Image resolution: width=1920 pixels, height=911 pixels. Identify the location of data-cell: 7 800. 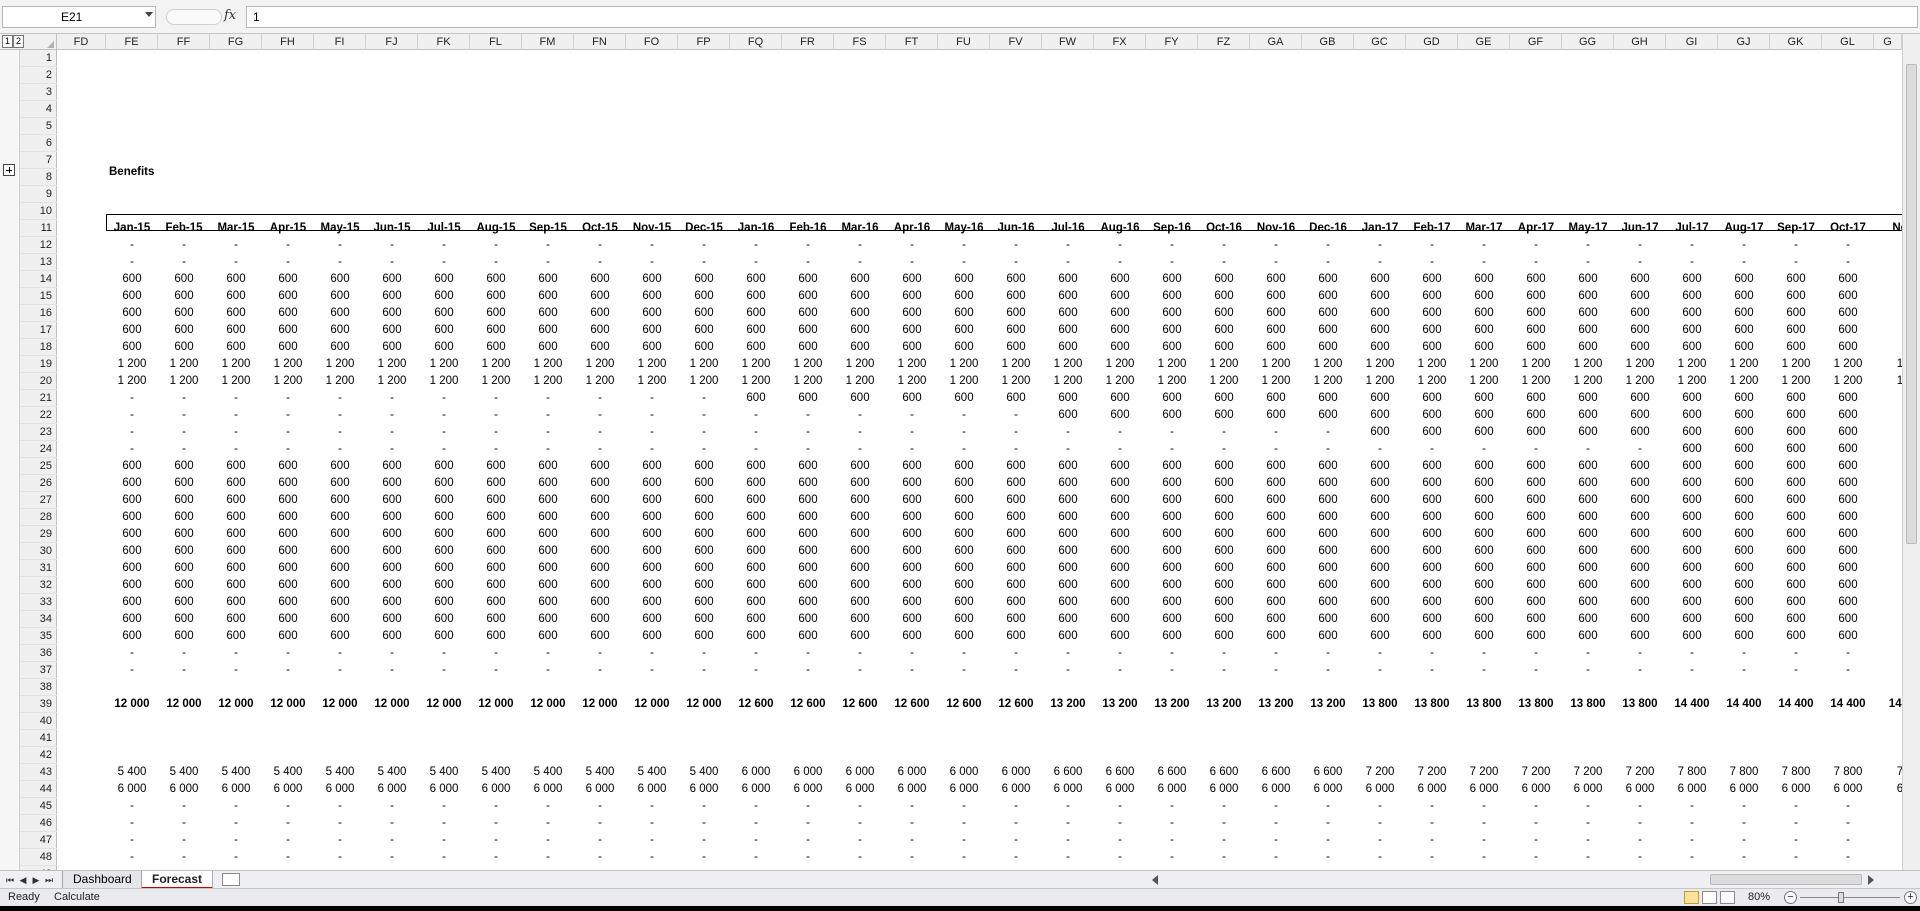
(1796, 772).